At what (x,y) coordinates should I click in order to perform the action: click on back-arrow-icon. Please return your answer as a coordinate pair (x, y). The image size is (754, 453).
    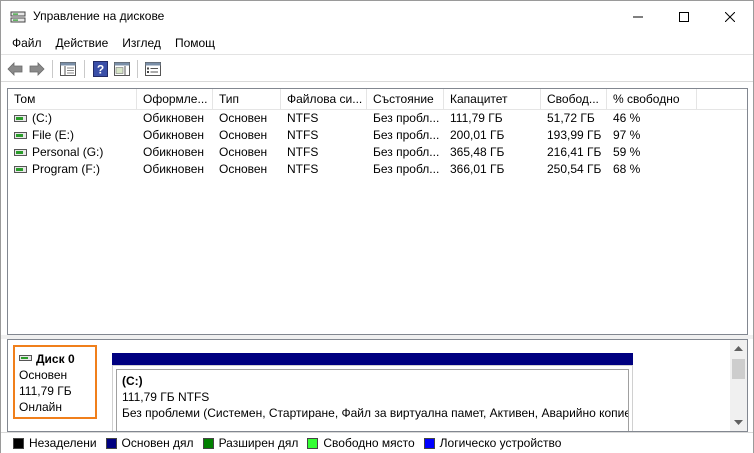
    Looking at the image, I should click on (15, 69).